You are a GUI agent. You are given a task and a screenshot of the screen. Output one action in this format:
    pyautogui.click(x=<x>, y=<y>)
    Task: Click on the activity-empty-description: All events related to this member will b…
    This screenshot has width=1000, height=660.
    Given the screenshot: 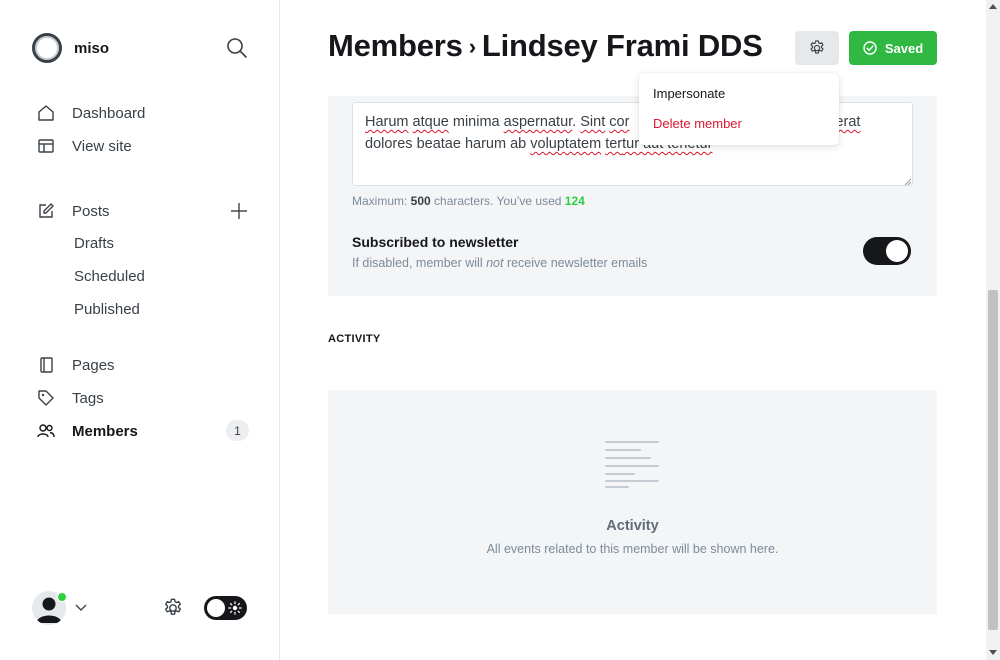 What is the action you would take?
    pyautogui.click(x=632, y=549)
    